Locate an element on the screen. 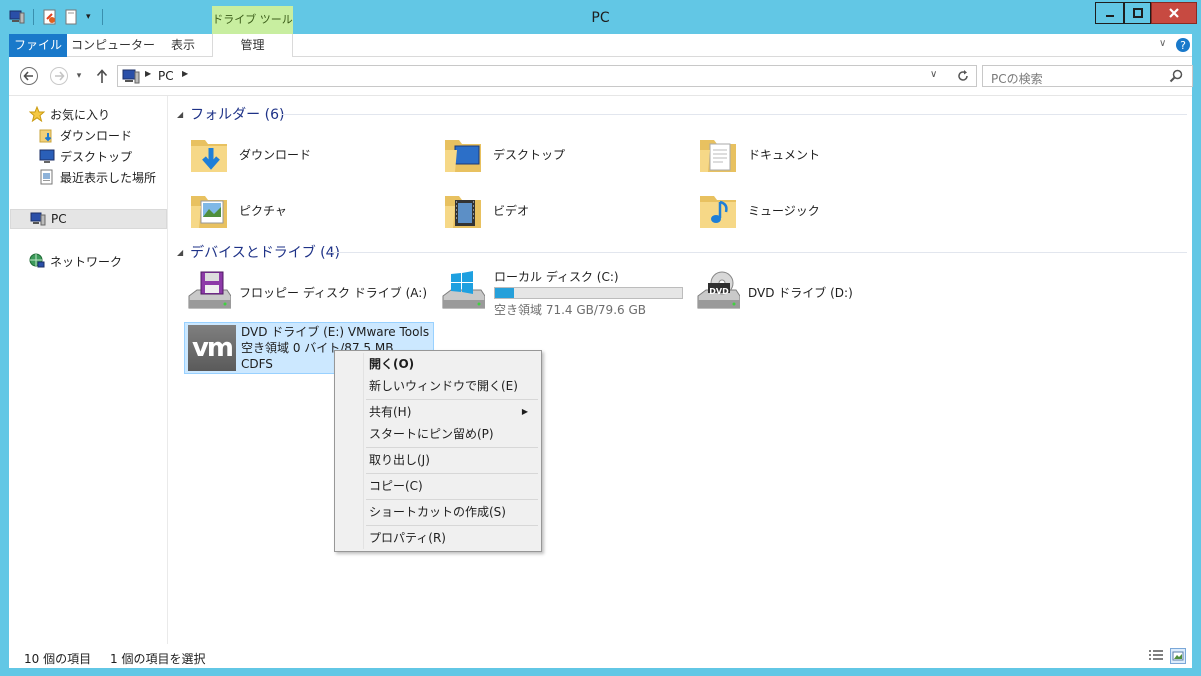 This screenshot has height=676, width=1201. title-bar: ▾ PC ドライブ ツール is located at coordinates (600, 17).